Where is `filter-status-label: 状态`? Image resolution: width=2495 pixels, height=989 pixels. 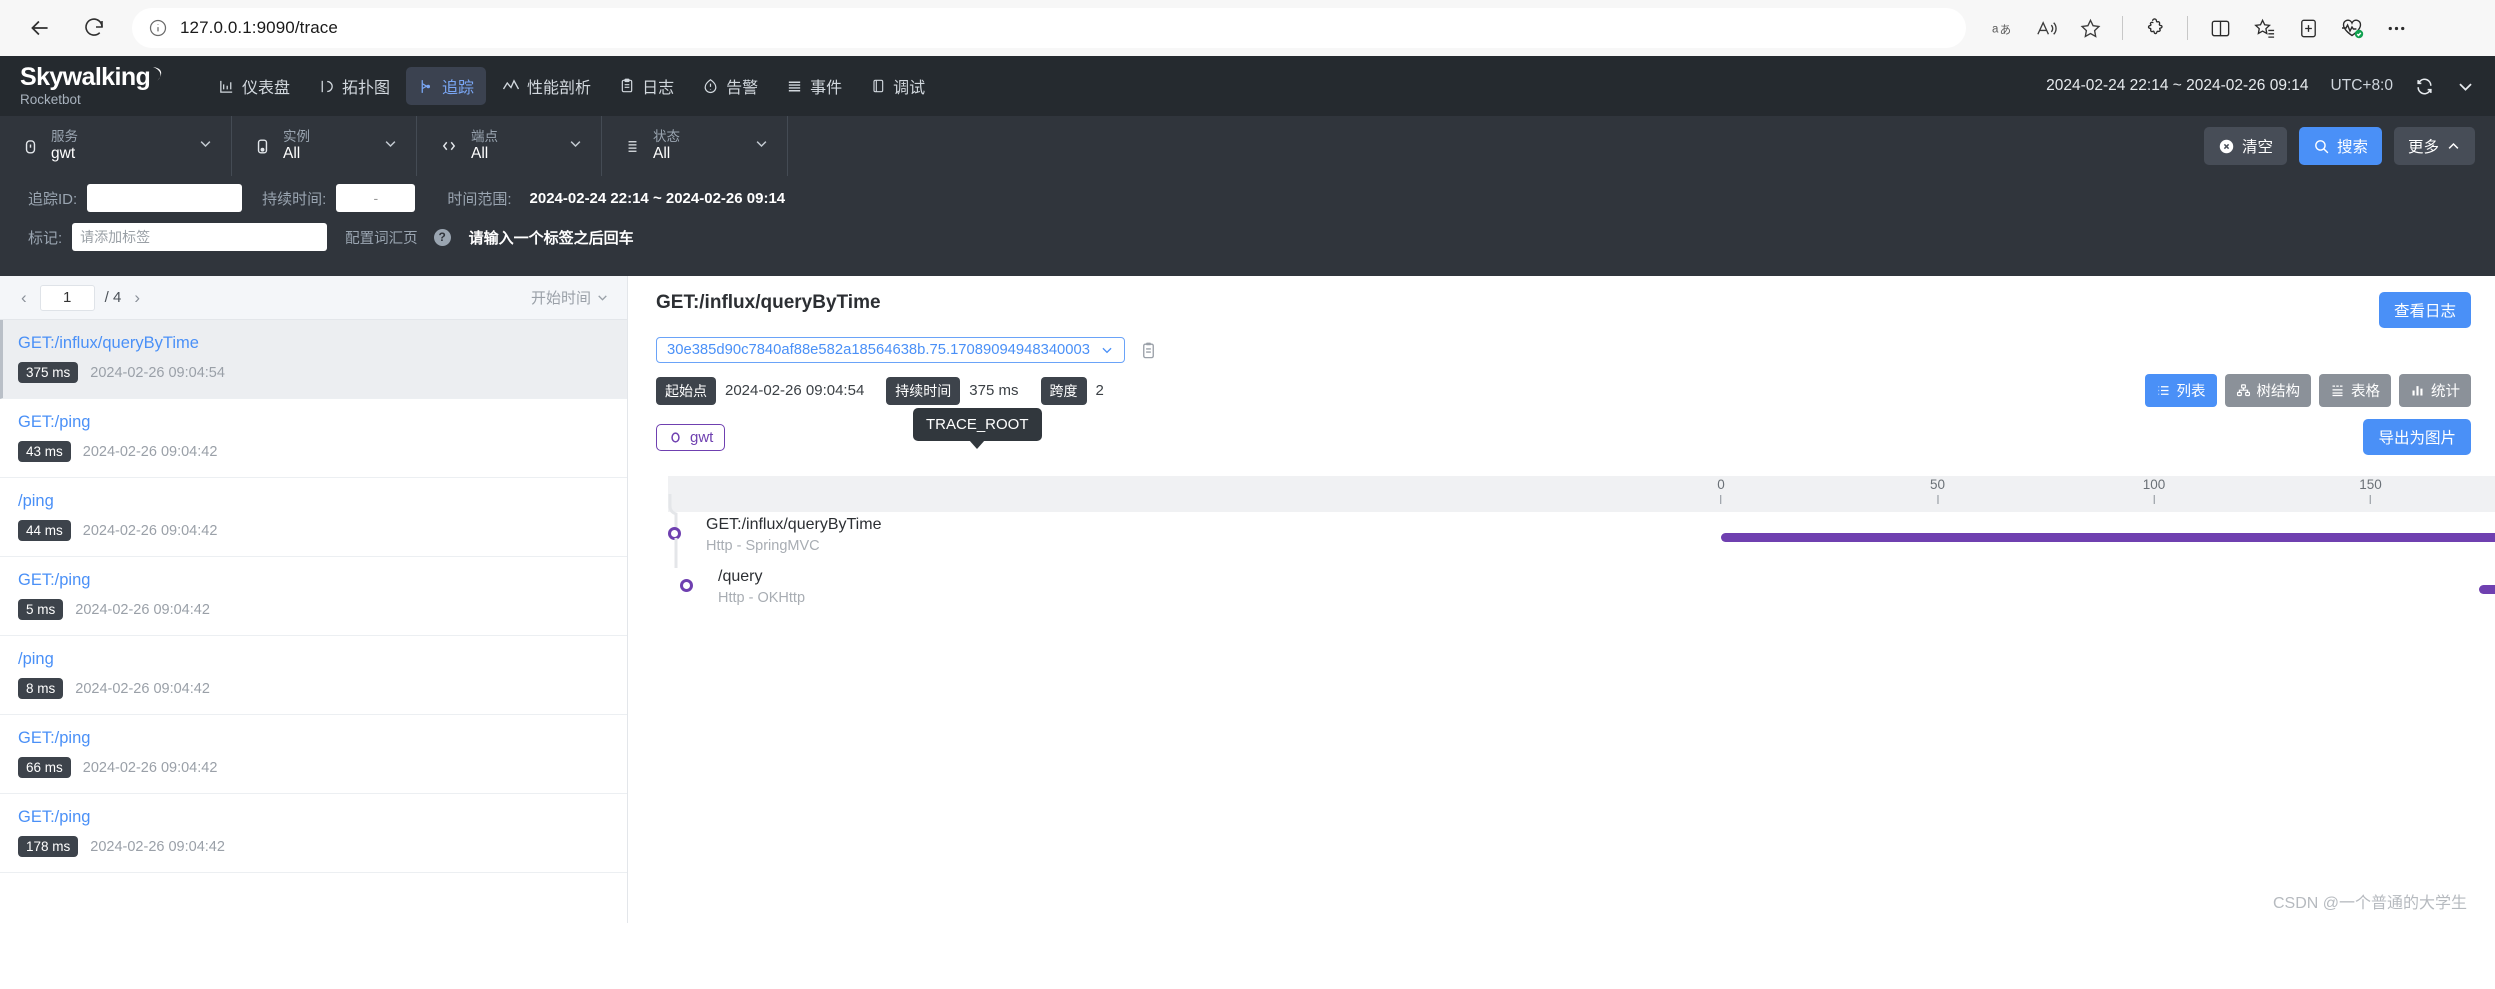
filter-status-label: 状态 is located at coordinates (666, 137).